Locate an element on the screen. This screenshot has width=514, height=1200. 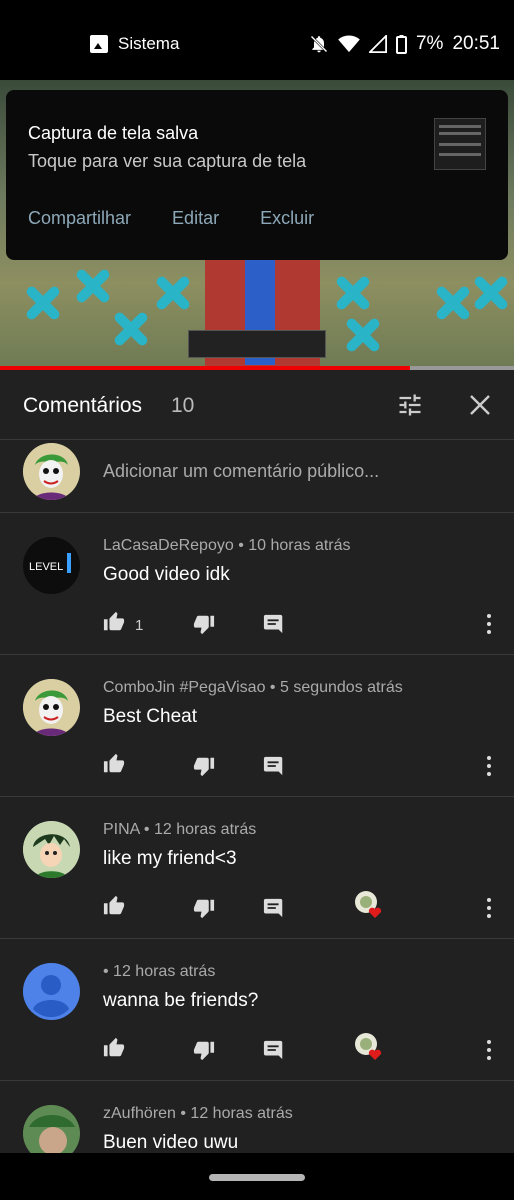
signal-icon is located at coordinates (377, 44).